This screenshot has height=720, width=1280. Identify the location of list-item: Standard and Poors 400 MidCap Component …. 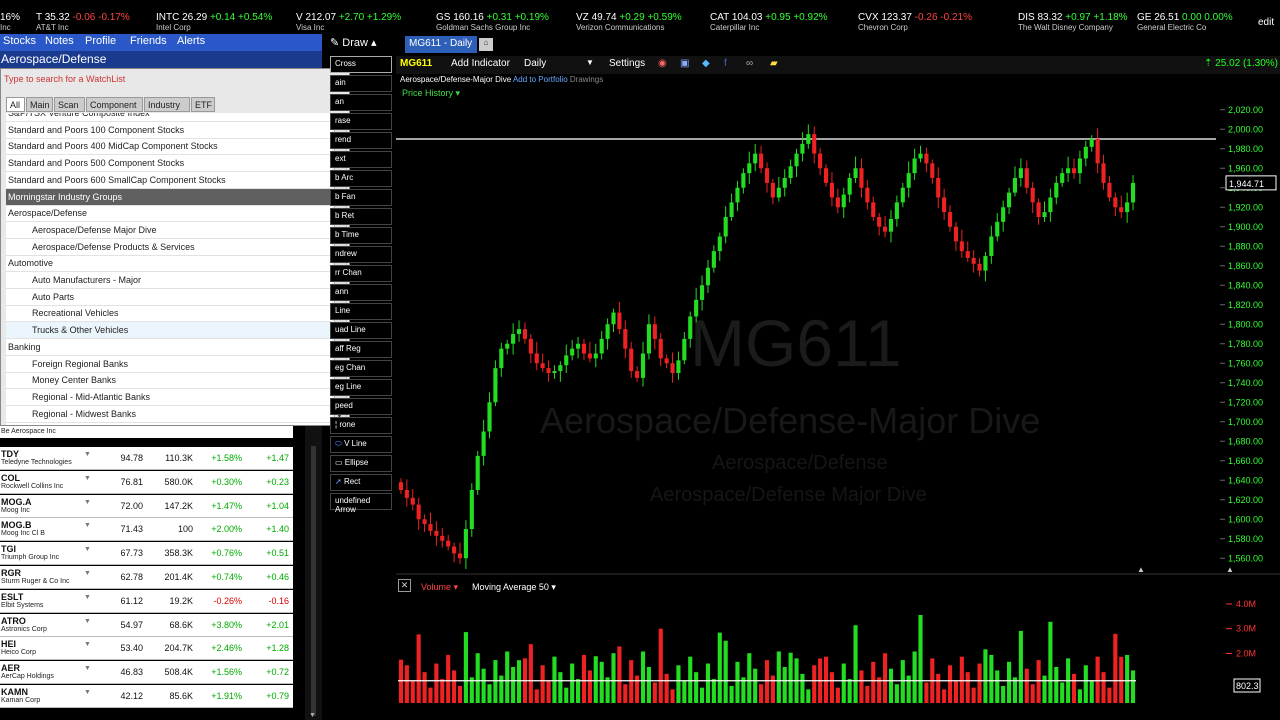
(169, 147).